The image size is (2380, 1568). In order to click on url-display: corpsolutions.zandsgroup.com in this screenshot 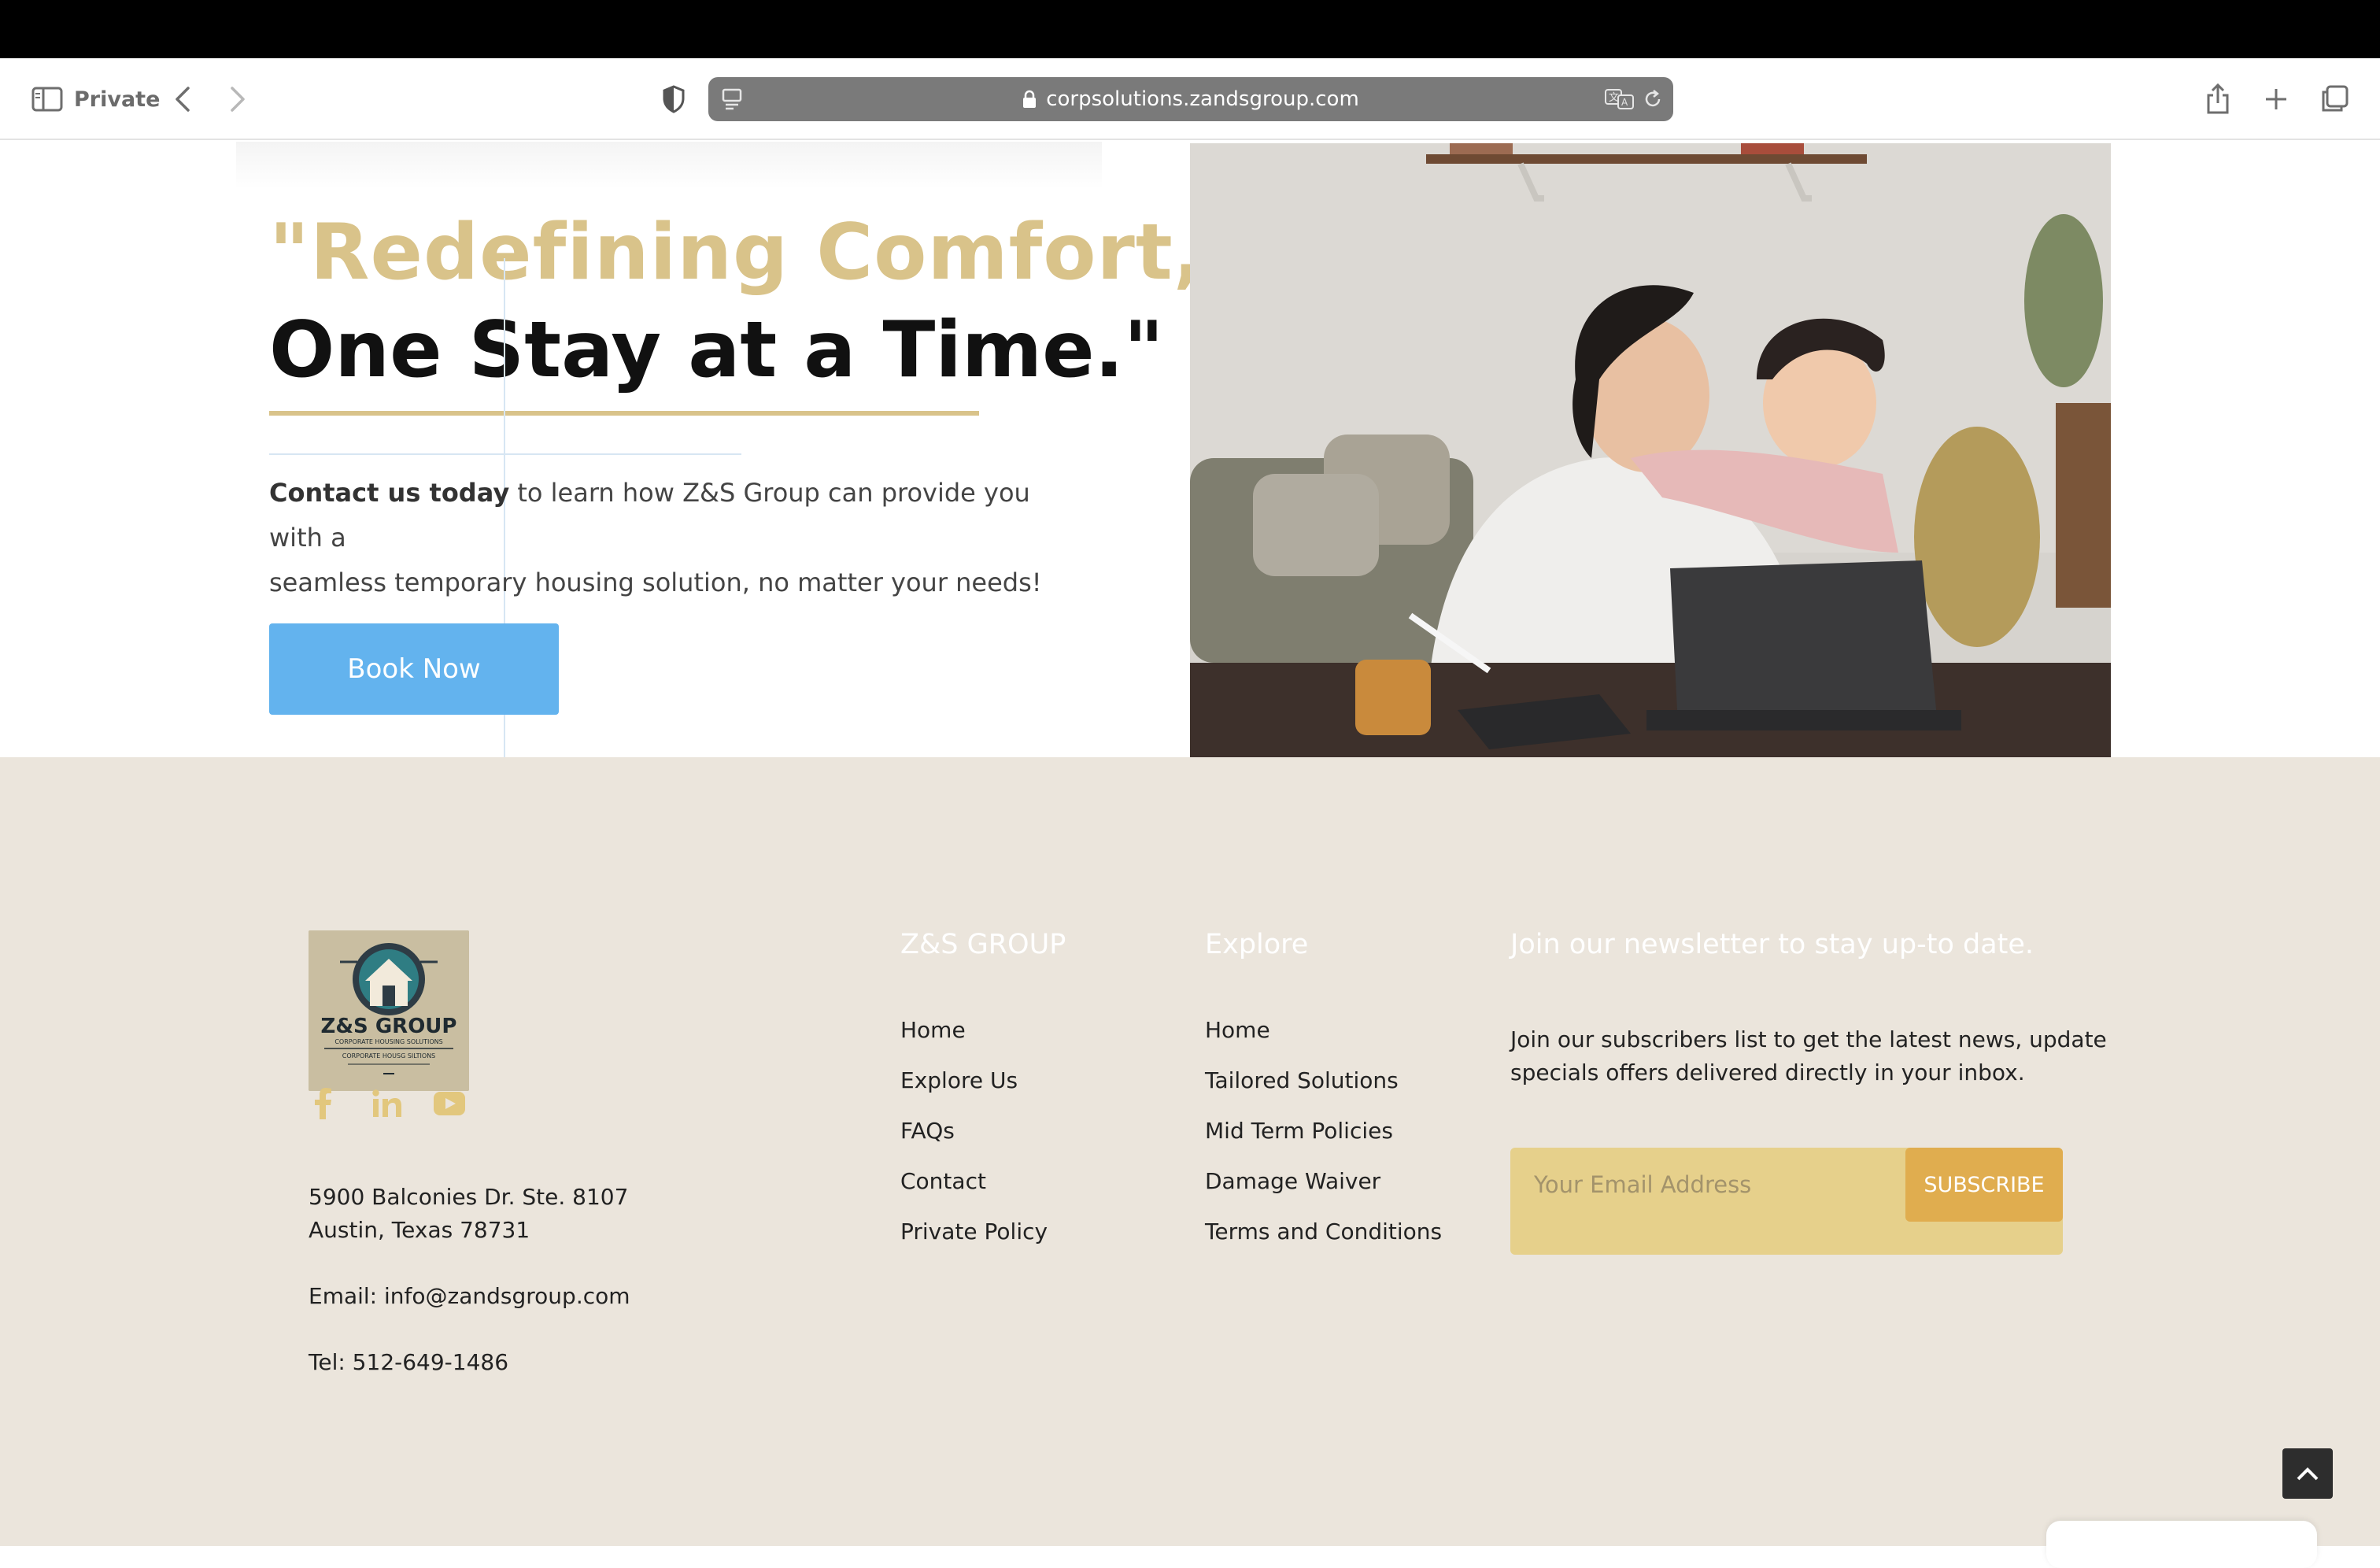, I will do `click(1190, 99)`.